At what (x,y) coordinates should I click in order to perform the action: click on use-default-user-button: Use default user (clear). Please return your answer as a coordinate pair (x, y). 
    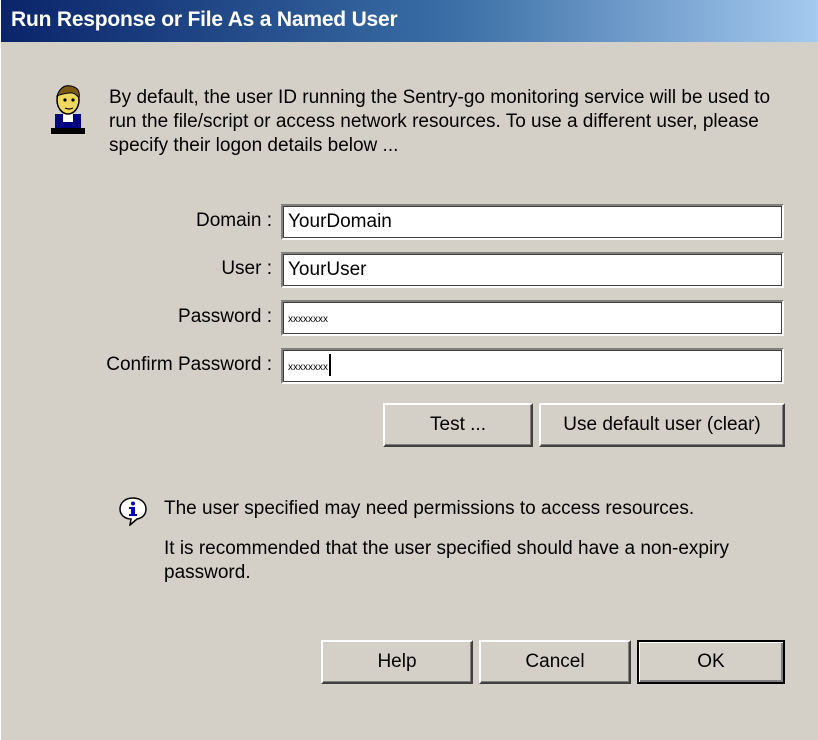
    Looking at the image, I should click on (662, 425).